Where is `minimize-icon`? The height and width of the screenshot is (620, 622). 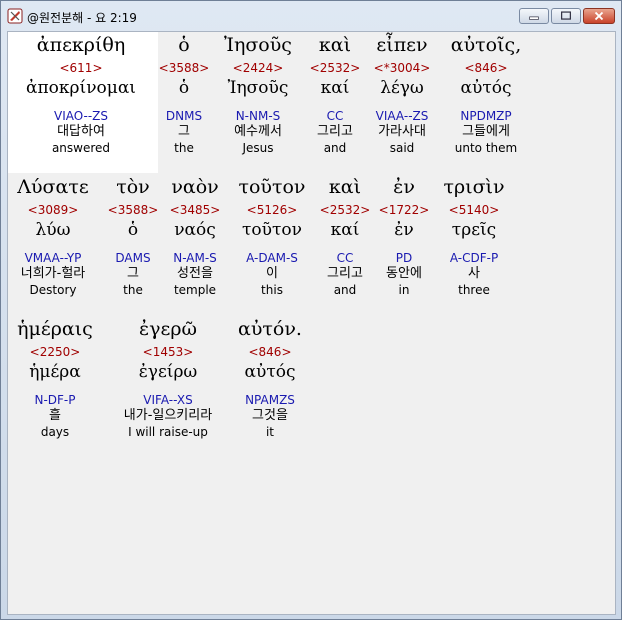
minimize-icon is located at coordinates (534, 18).